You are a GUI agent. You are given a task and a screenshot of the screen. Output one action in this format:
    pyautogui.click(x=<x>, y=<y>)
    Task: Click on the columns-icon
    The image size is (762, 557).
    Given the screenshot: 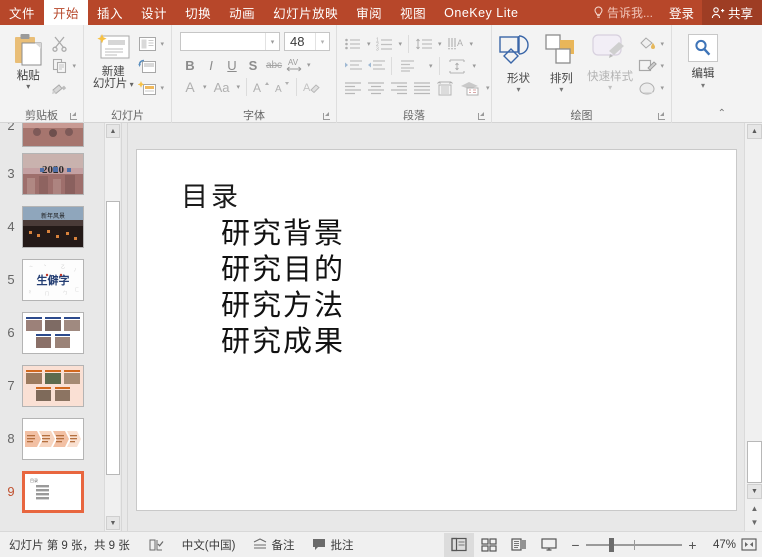 What is the action you would take?
    pyautogui.click(x=445, y=88)
    